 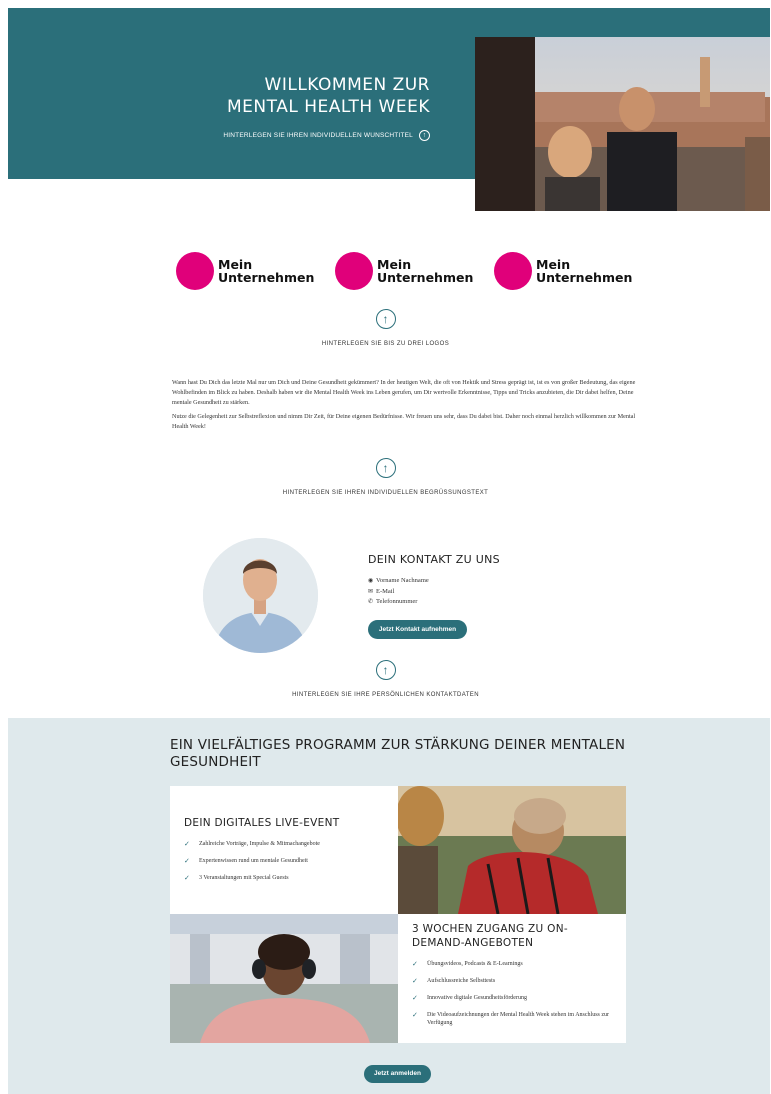 What do you see at coordinates (262, 823) in the screenshot?
I see `live-event-title: DEIN DIGITALES LIVE-EVENT` at bounding box center [262, 823].